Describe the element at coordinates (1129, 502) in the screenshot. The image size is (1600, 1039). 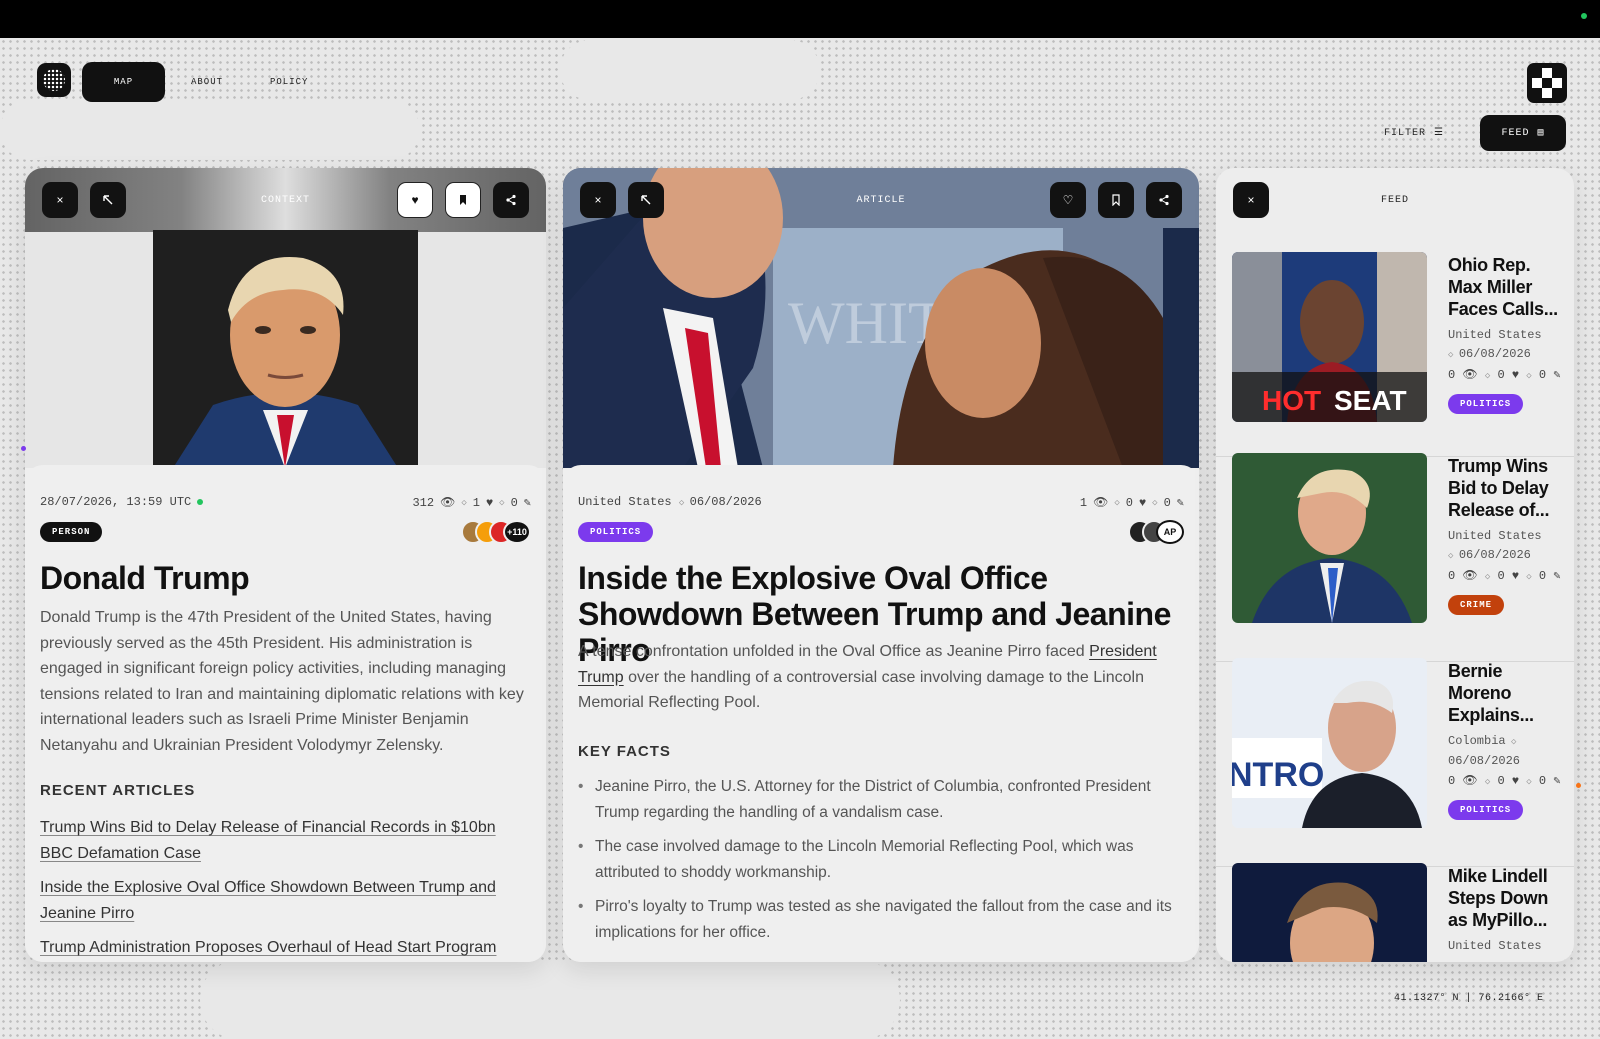
I see `like-count: 0` at that location.